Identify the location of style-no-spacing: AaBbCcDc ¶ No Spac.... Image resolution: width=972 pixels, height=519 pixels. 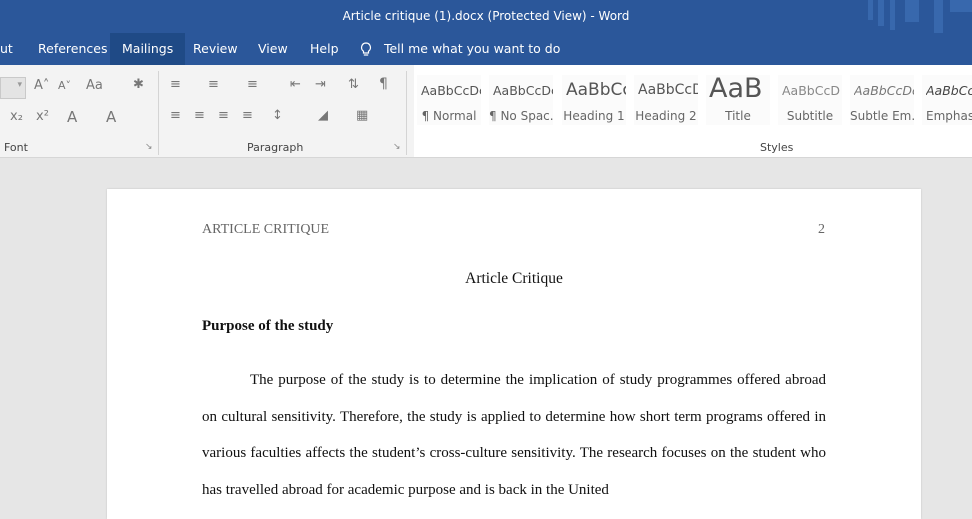
(521, 100).